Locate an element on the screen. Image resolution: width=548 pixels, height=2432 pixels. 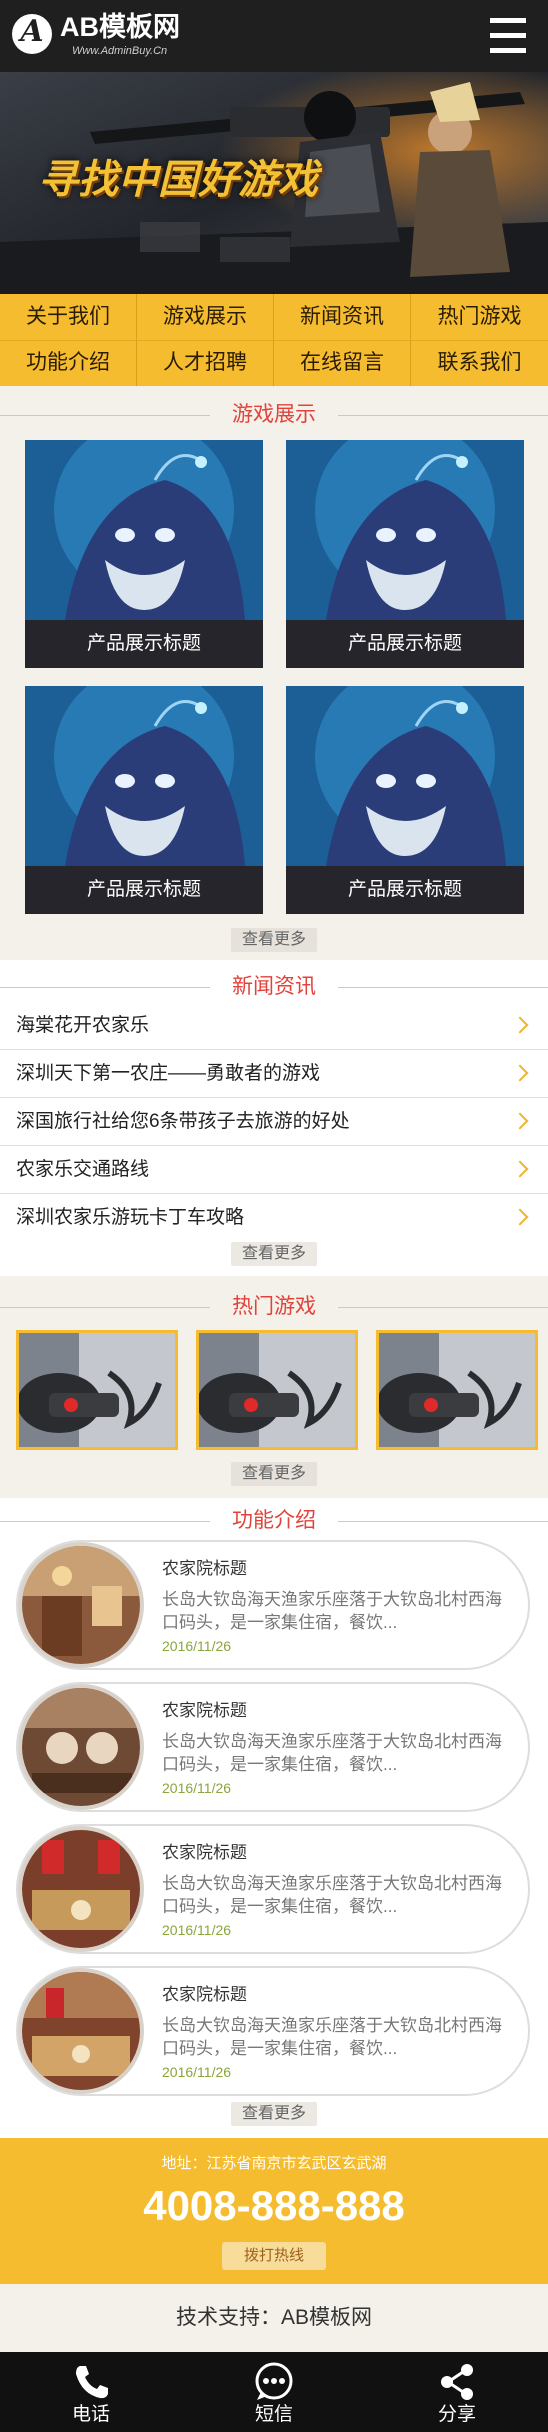
products-title-text: 游戏展示 is located at coordinates (274, 414).